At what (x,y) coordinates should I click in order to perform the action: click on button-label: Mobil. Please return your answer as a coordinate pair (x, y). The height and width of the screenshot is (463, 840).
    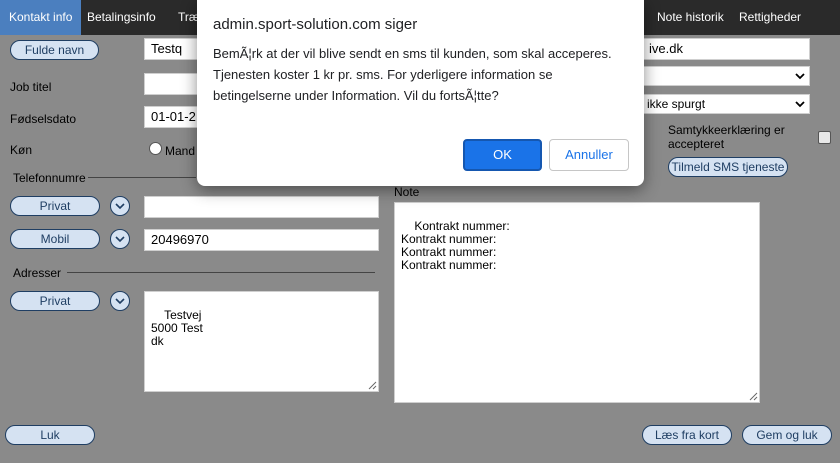
    Looking at the image, I should click on (55, 239).